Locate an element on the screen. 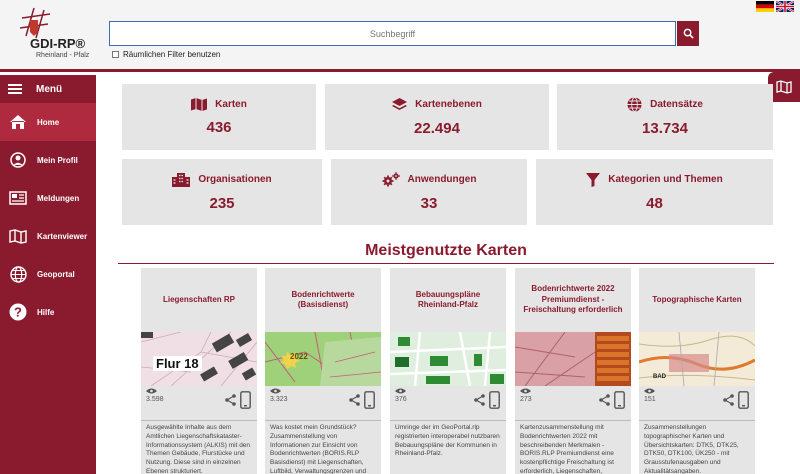 This screenshot has width=800, height=474. sidebar-item-news: Meldungen is located at coordinates (48, 198).